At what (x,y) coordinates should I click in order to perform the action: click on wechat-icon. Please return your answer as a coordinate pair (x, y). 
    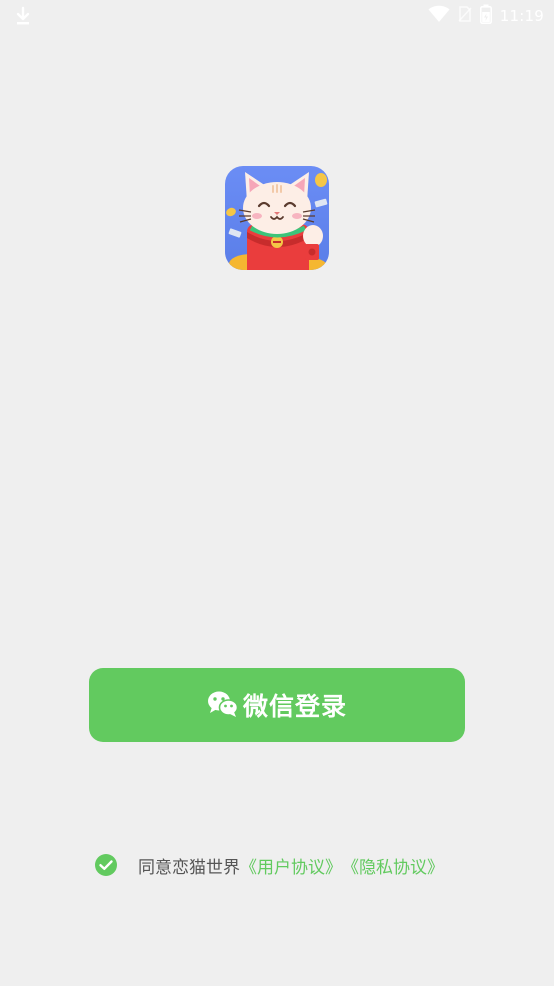
    Looking at the image, I should click on (223, 705).